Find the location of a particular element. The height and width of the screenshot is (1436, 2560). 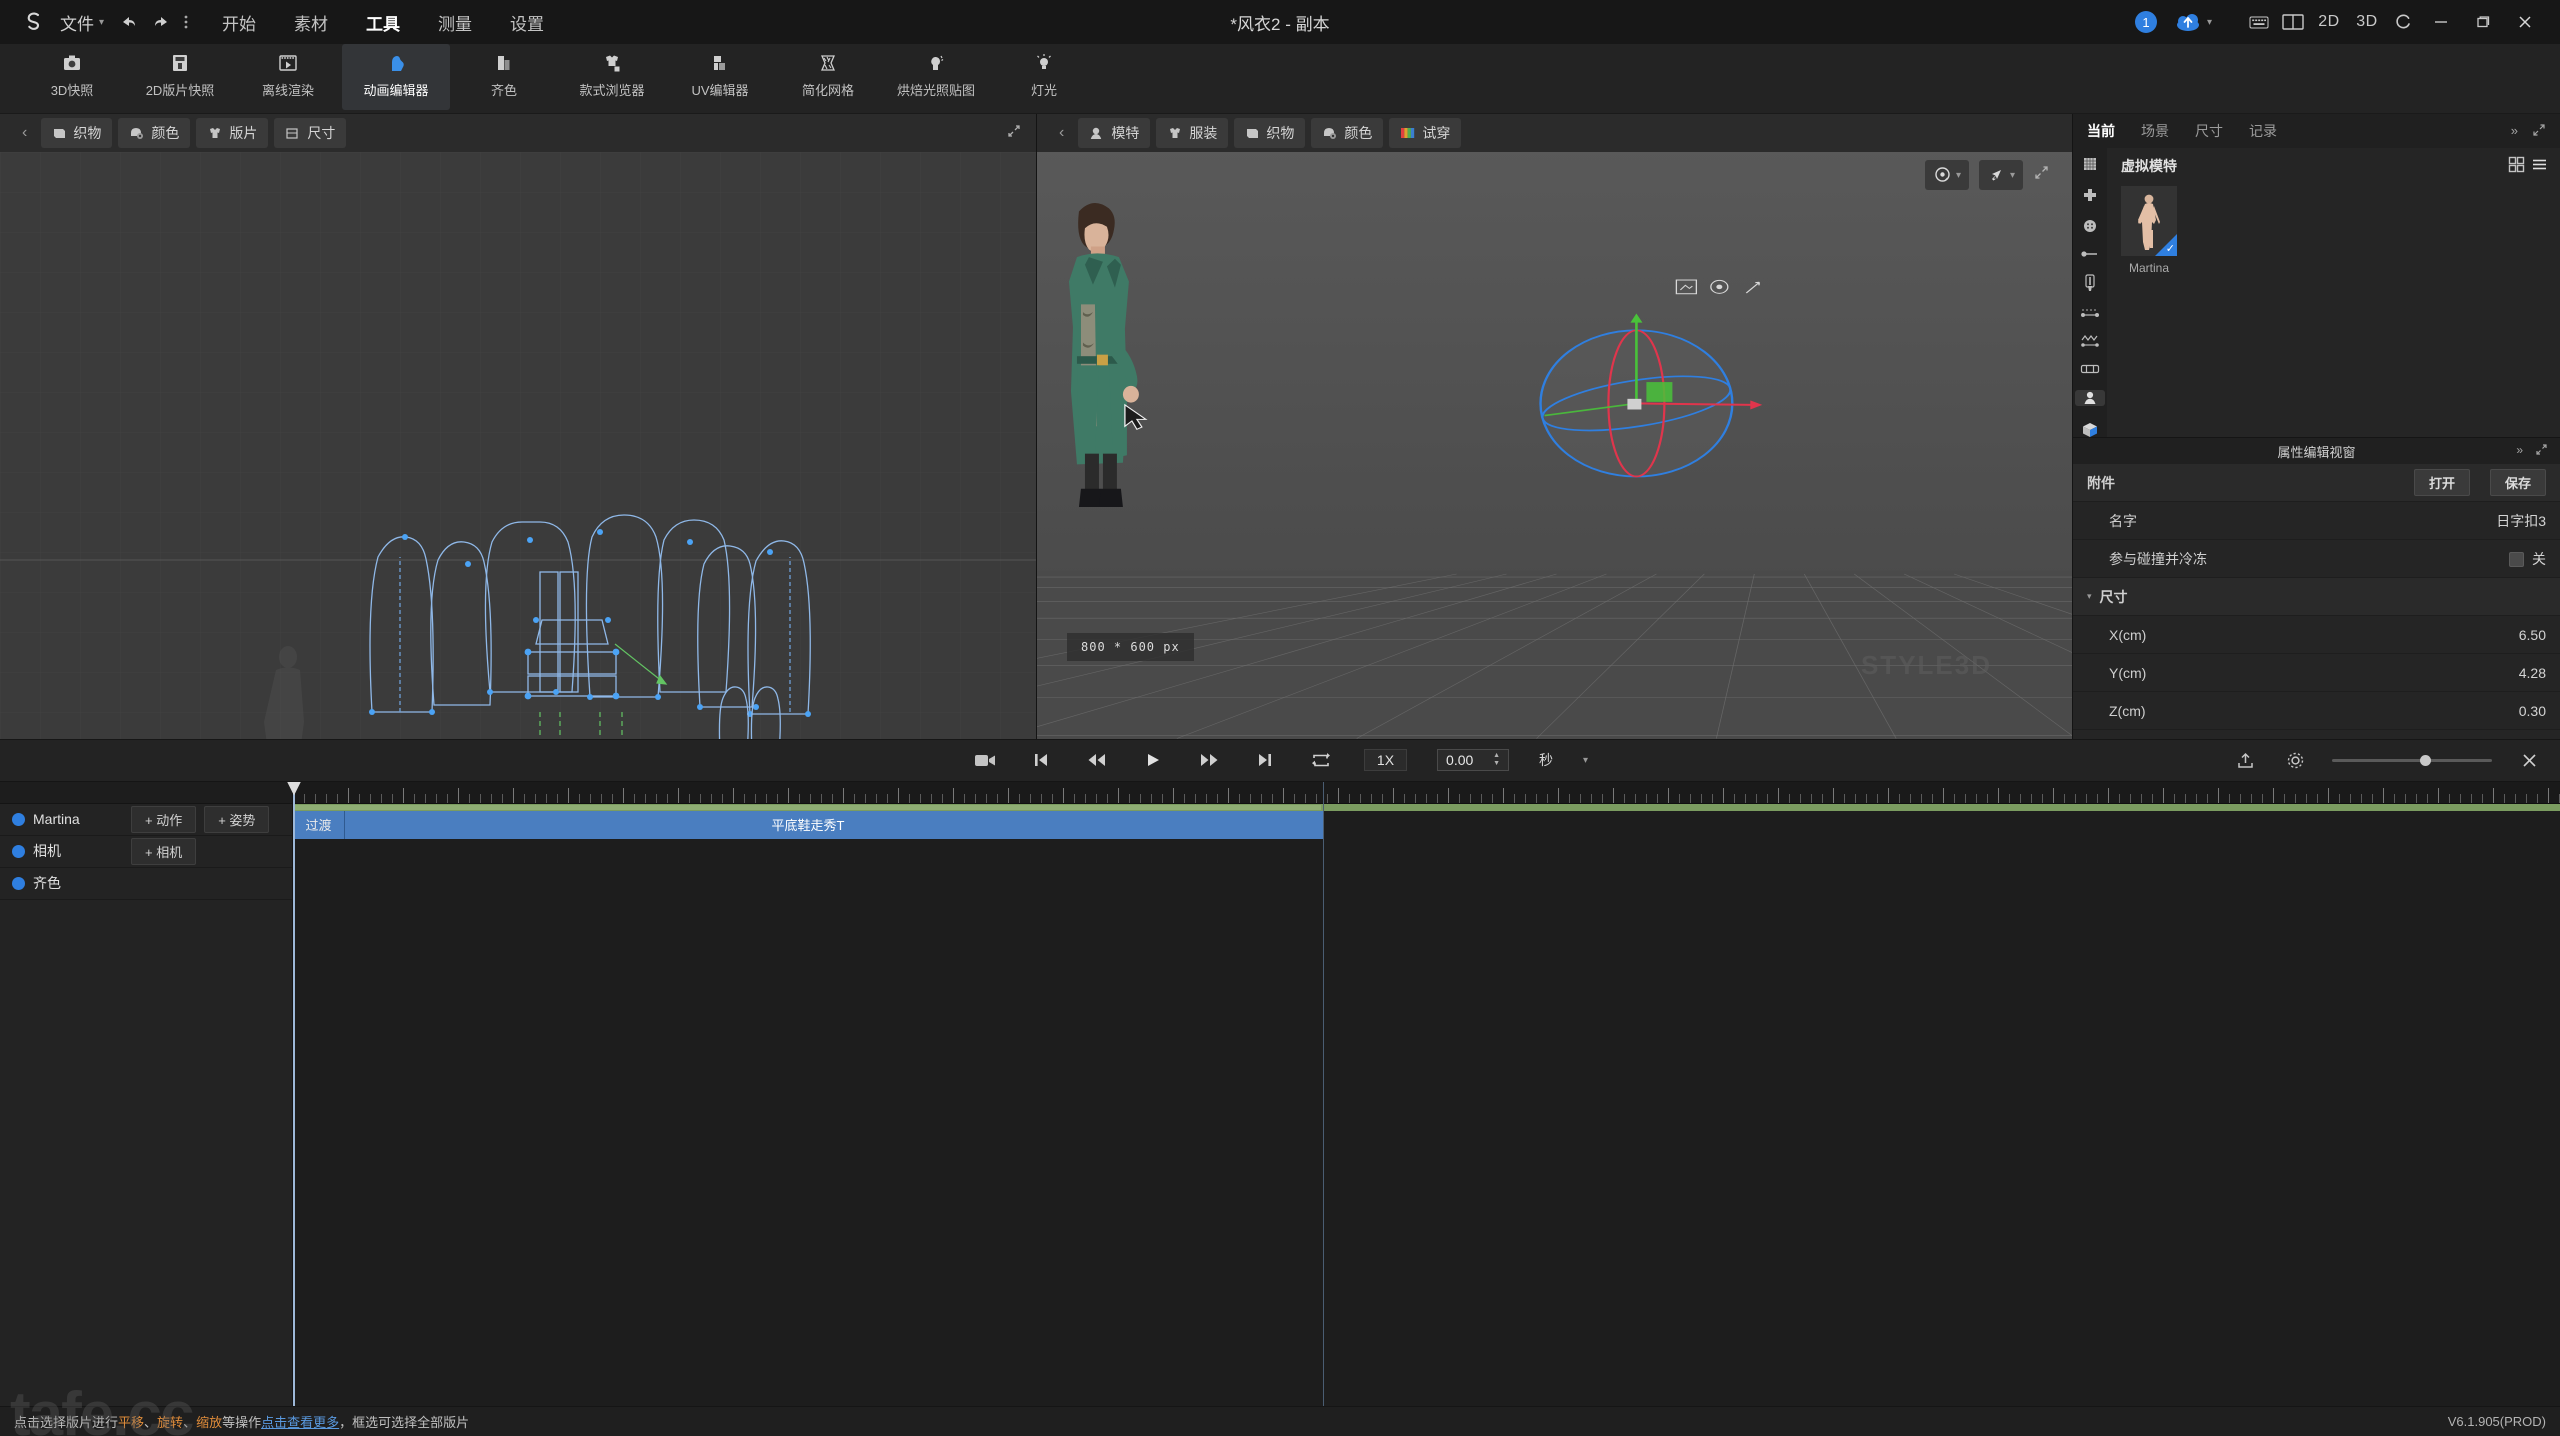

avatar-person-icon is located at coordinates (2090, 398).